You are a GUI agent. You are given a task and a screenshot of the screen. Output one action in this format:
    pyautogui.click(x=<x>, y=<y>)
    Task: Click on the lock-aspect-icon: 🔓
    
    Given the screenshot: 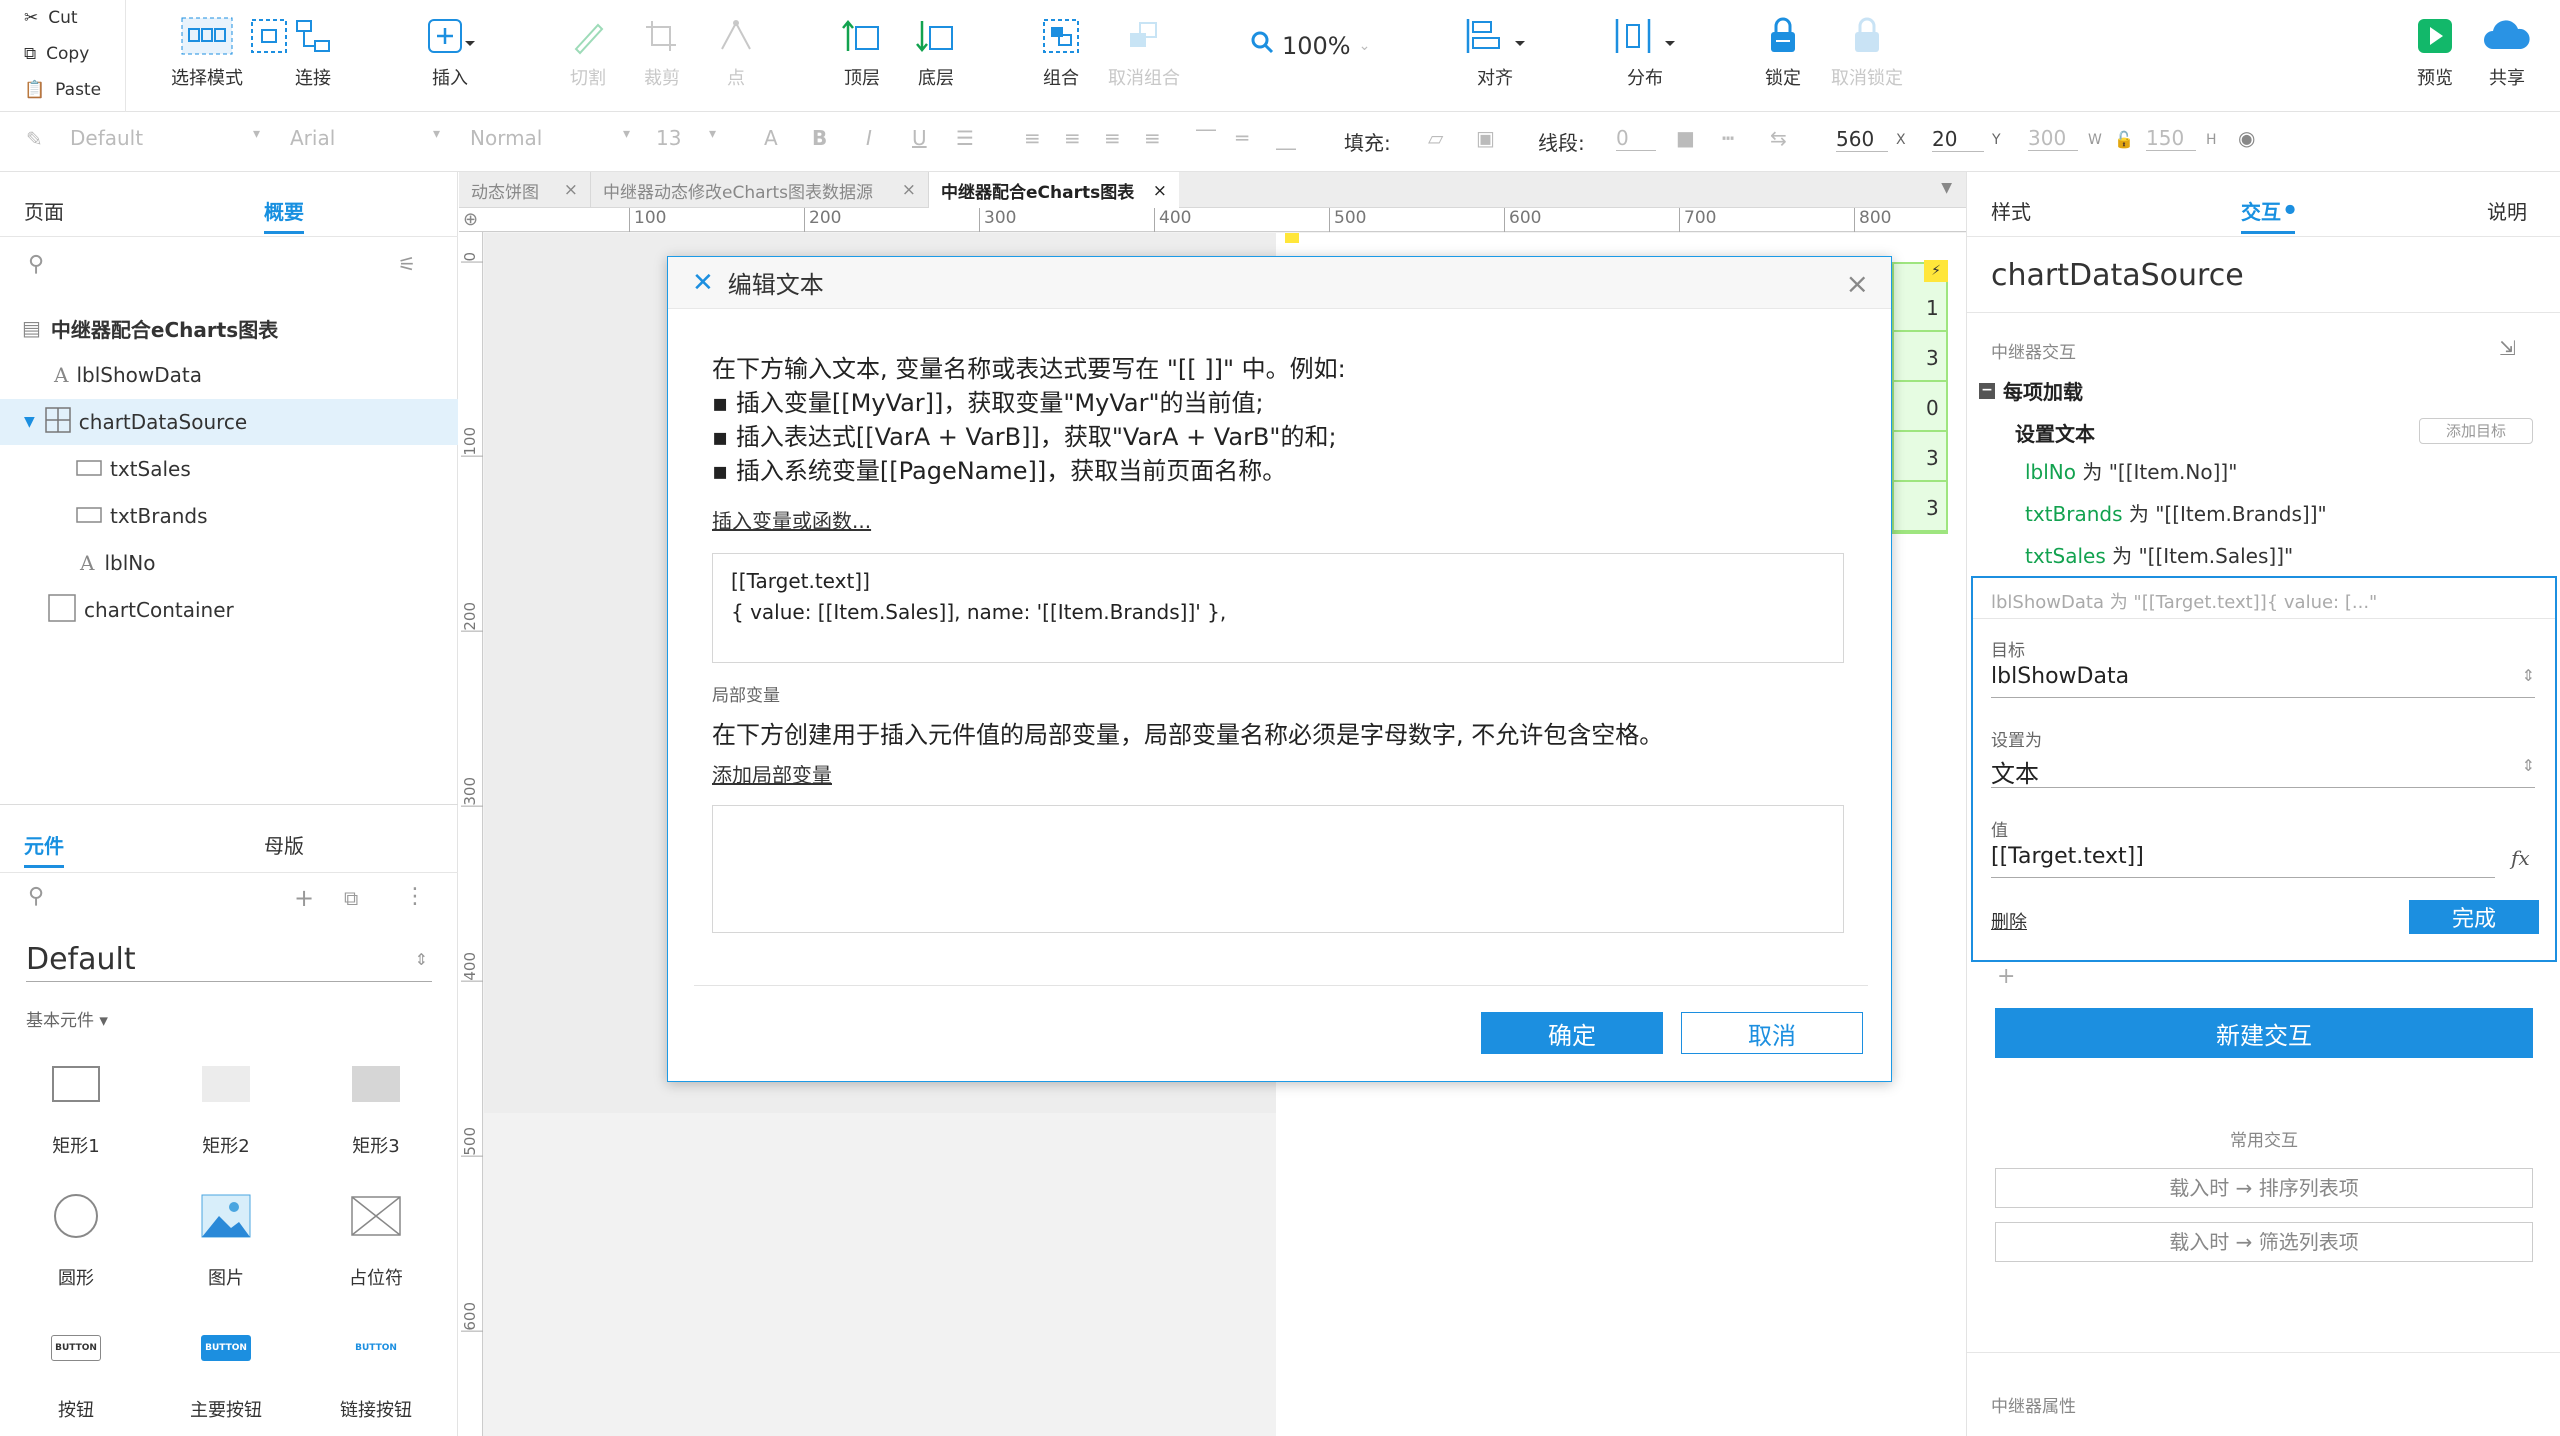 What is the action you would take?
    pyautogui.click(x=2124, y=139)
    